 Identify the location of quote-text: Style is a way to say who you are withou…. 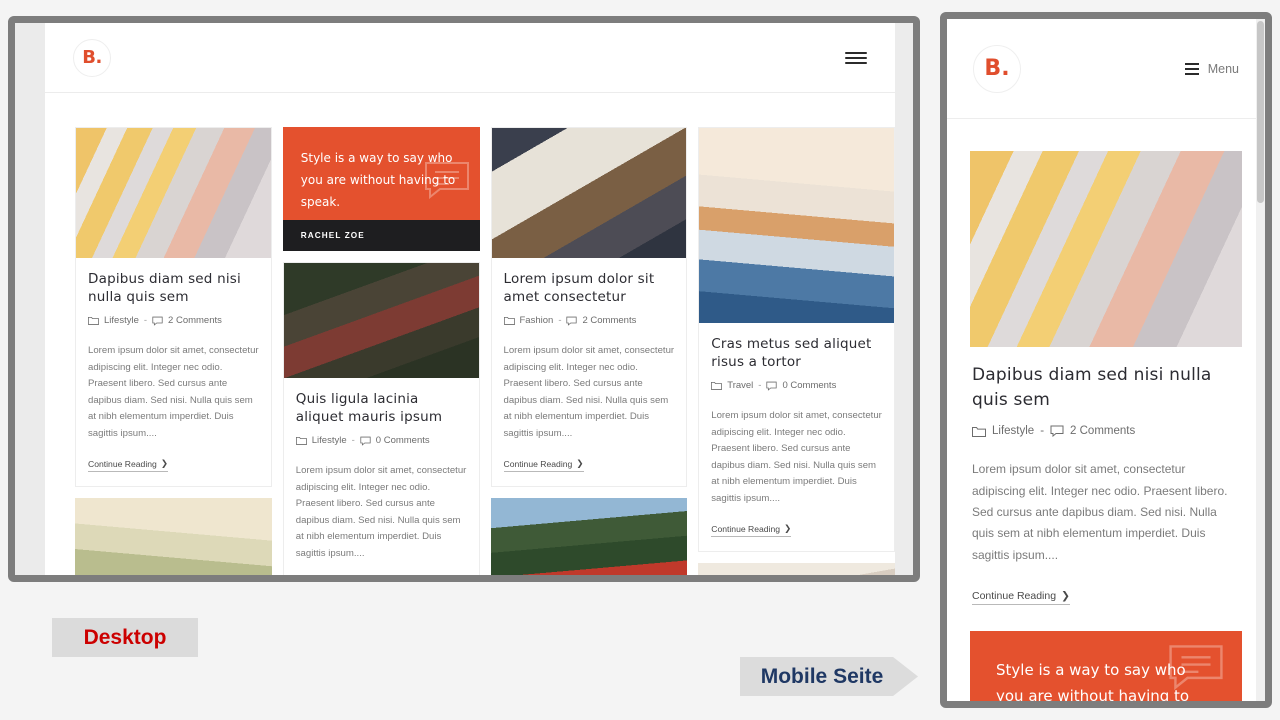
(378, 180).